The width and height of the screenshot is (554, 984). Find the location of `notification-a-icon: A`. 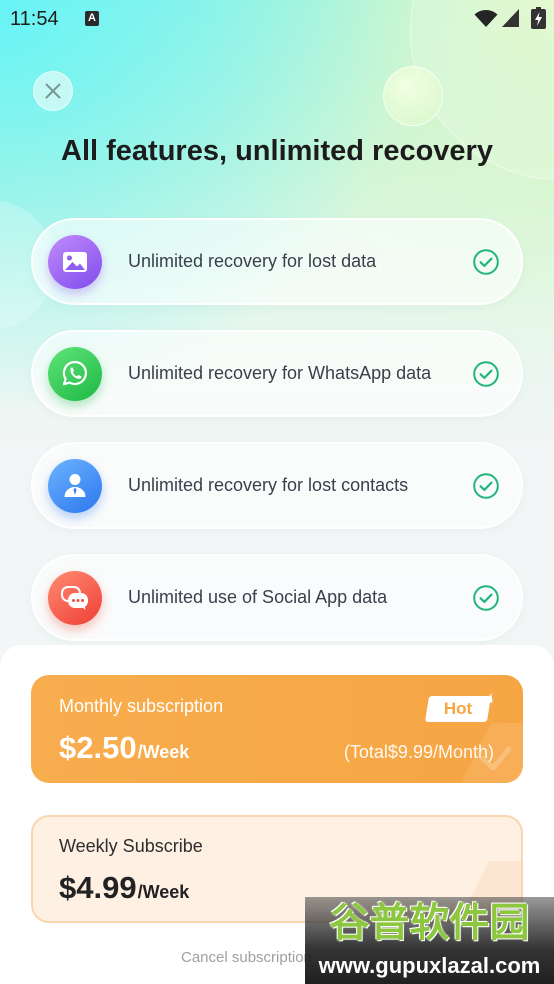

notification-a-icon: A is located at coordinates (92, 18).